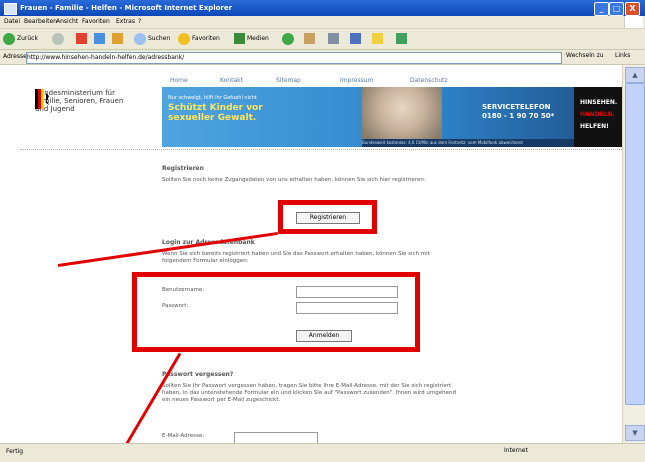 This screenshot has width=645, height=462. Describe the element at coordinates (516, 450) in the screenshot. I see `security-zone: Internet` at that location.